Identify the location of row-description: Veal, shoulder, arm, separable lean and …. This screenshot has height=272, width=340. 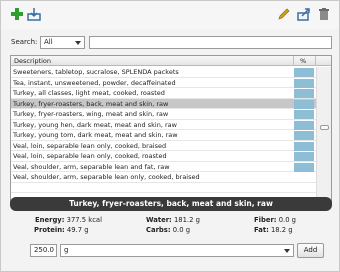
(91, 166).